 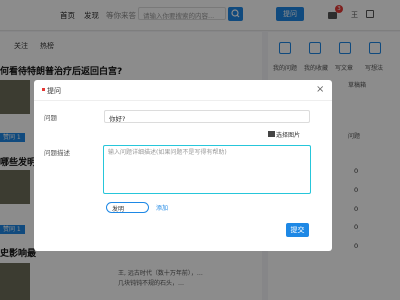 I want to click on dialog-title: 提问, so click(x=54, y=91).